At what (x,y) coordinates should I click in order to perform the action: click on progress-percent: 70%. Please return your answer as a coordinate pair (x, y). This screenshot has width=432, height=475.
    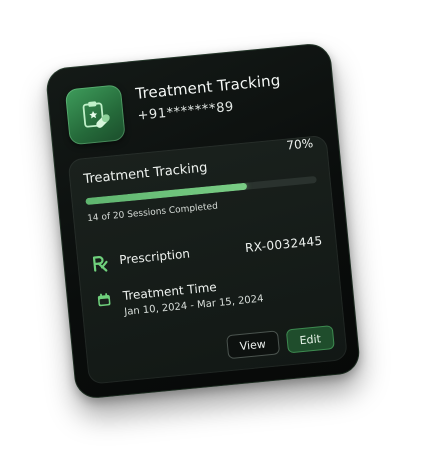
    Looking at the image, I should click on (299, 144).